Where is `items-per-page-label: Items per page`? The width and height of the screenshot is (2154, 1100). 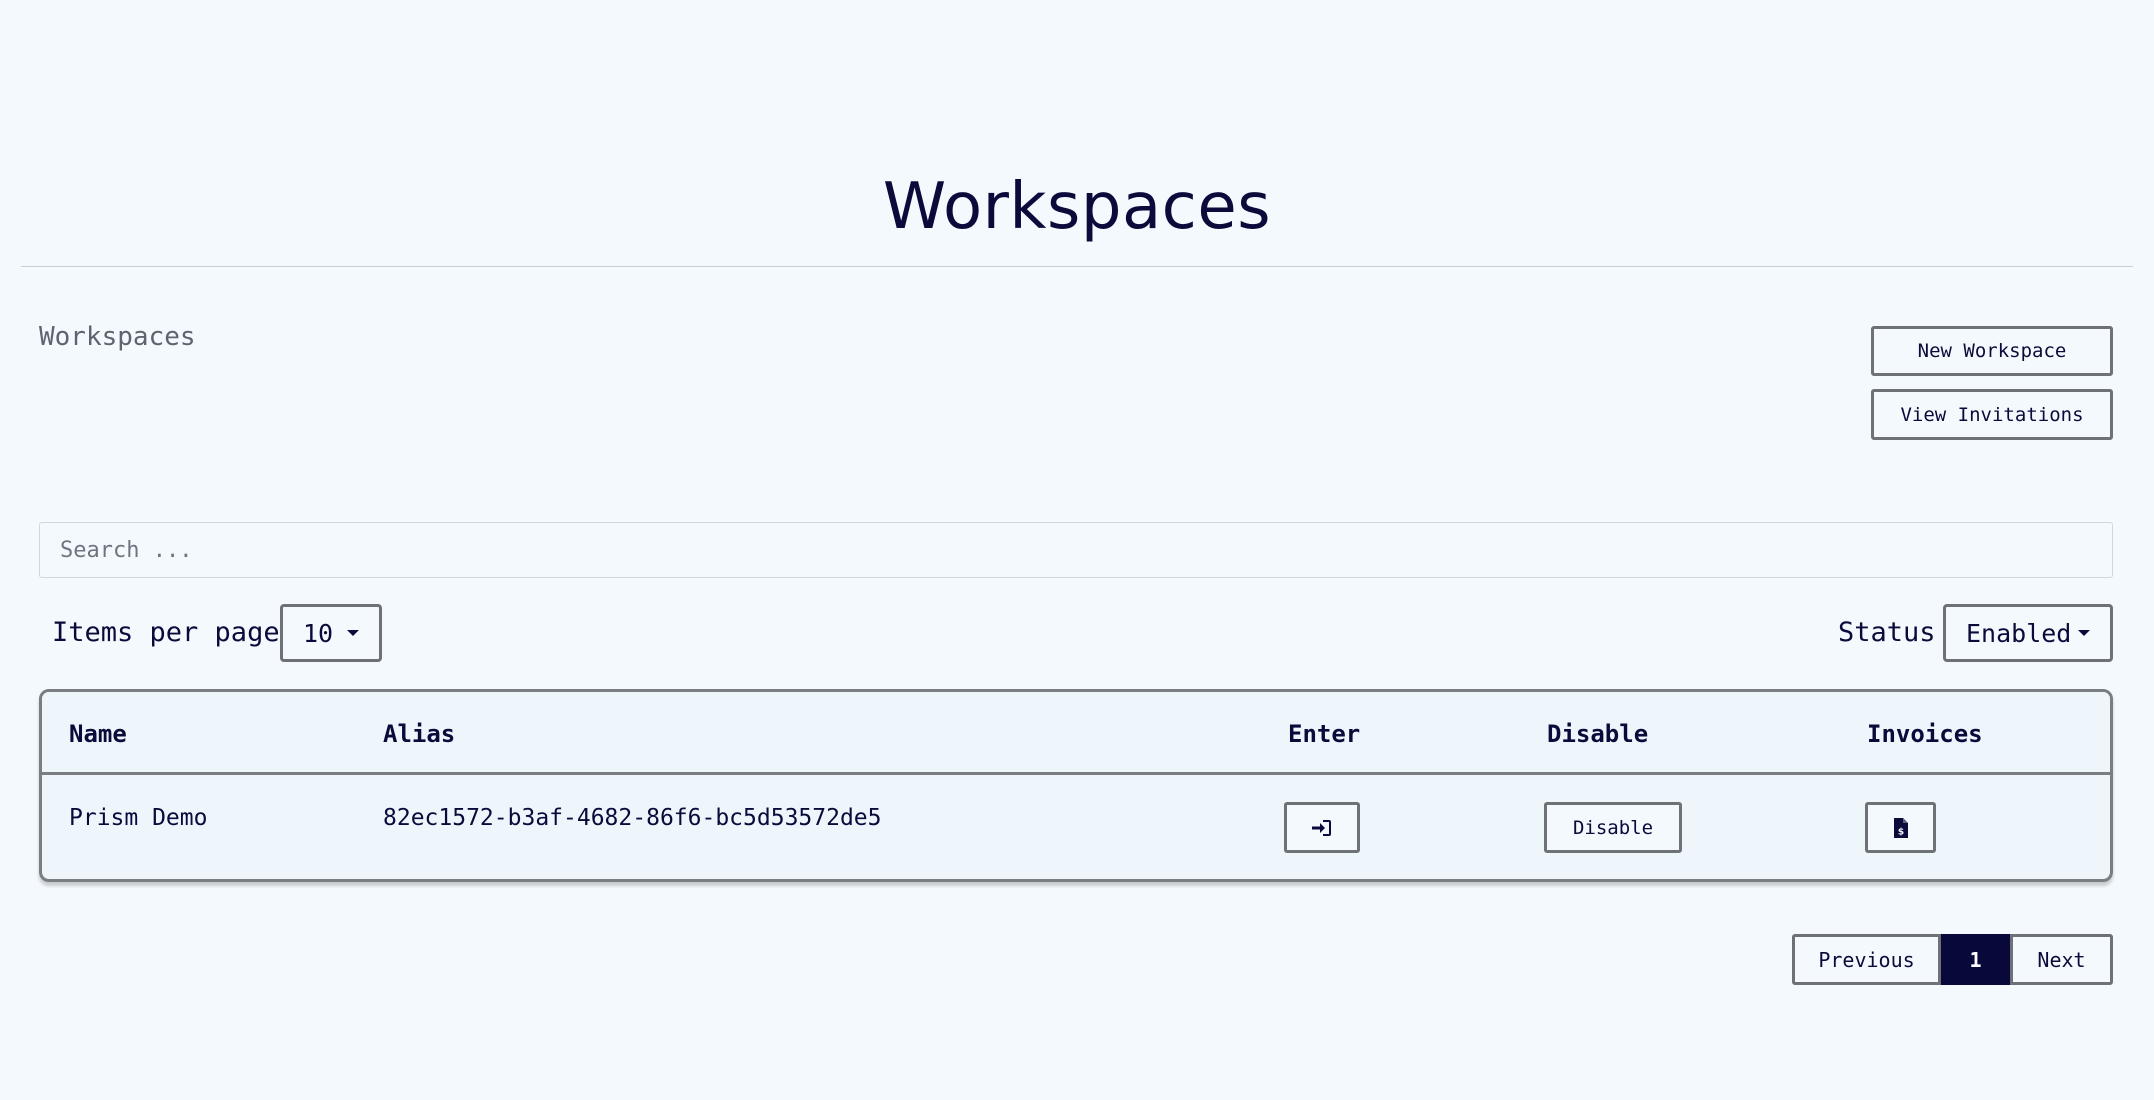 items-per-page-label: Items per page is located at coordinates (166, 632).